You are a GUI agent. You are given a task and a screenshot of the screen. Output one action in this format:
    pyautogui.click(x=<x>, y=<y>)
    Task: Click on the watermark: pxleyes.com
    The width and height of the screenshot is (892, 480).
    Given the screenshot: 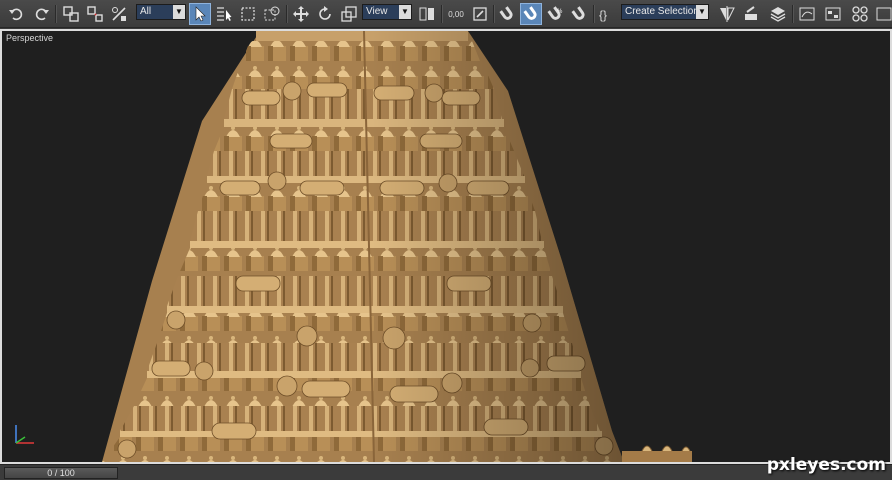 What is the action you would take?
    pyautogui.click(x=826, y=465)
    